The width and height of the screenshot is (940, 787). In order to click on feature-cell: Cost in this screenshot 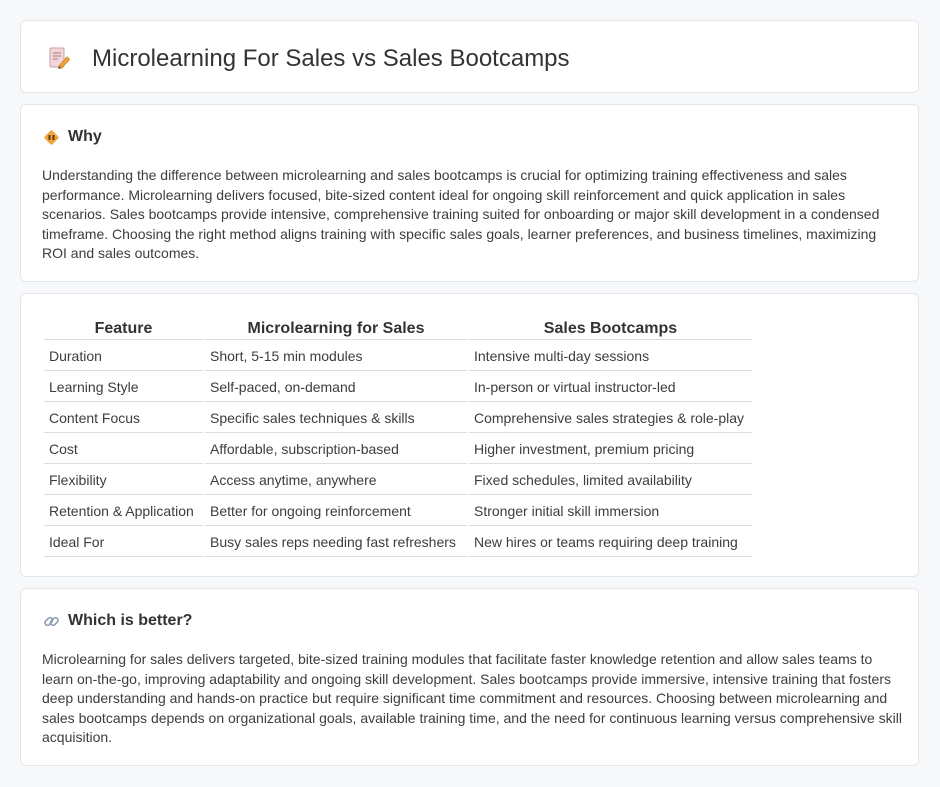, I will do `click(123, 449)`.